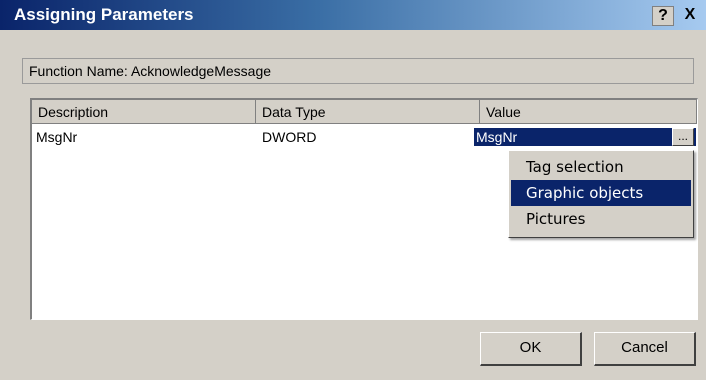 This screenshot has height=380, width=706. I want to click on cancel-button: Cancel, so click(645, 349).